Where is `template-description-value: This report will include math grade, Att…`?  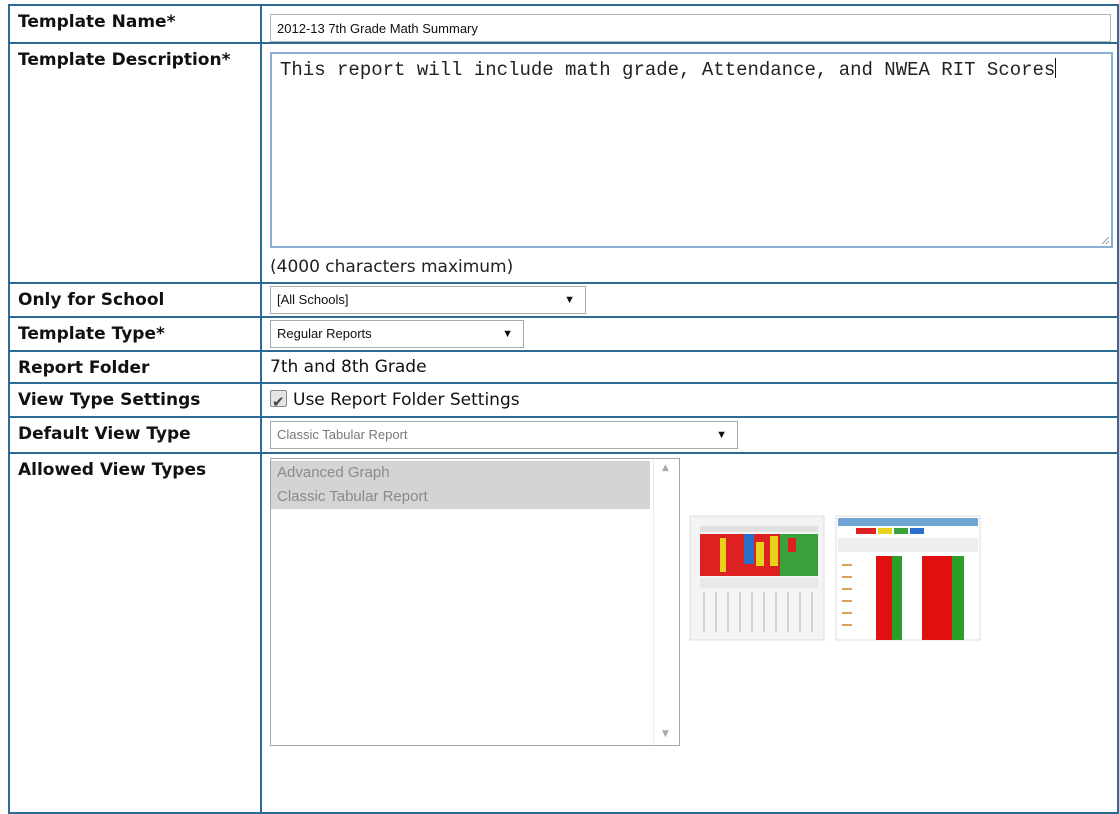
template-description-value: This report will include math grade, Att… is located at coordinates (668, 70).